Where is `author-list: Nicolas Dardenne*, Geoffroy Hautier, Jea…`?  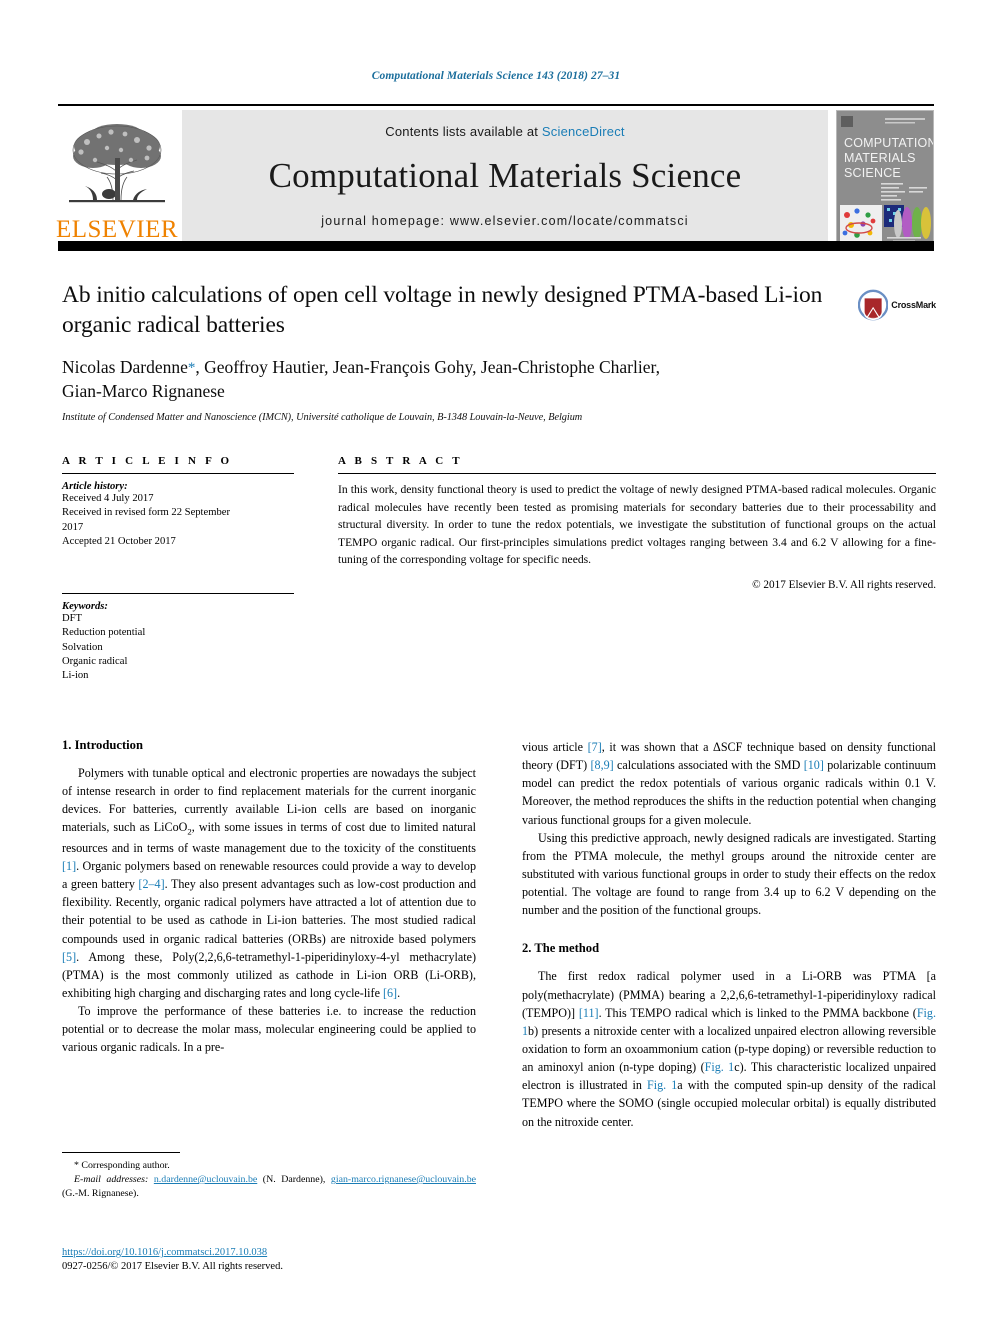 author-list: Nicolas Dardenne*, Geoffroy Hautier, Jea… is located at coordinates (462, 379).